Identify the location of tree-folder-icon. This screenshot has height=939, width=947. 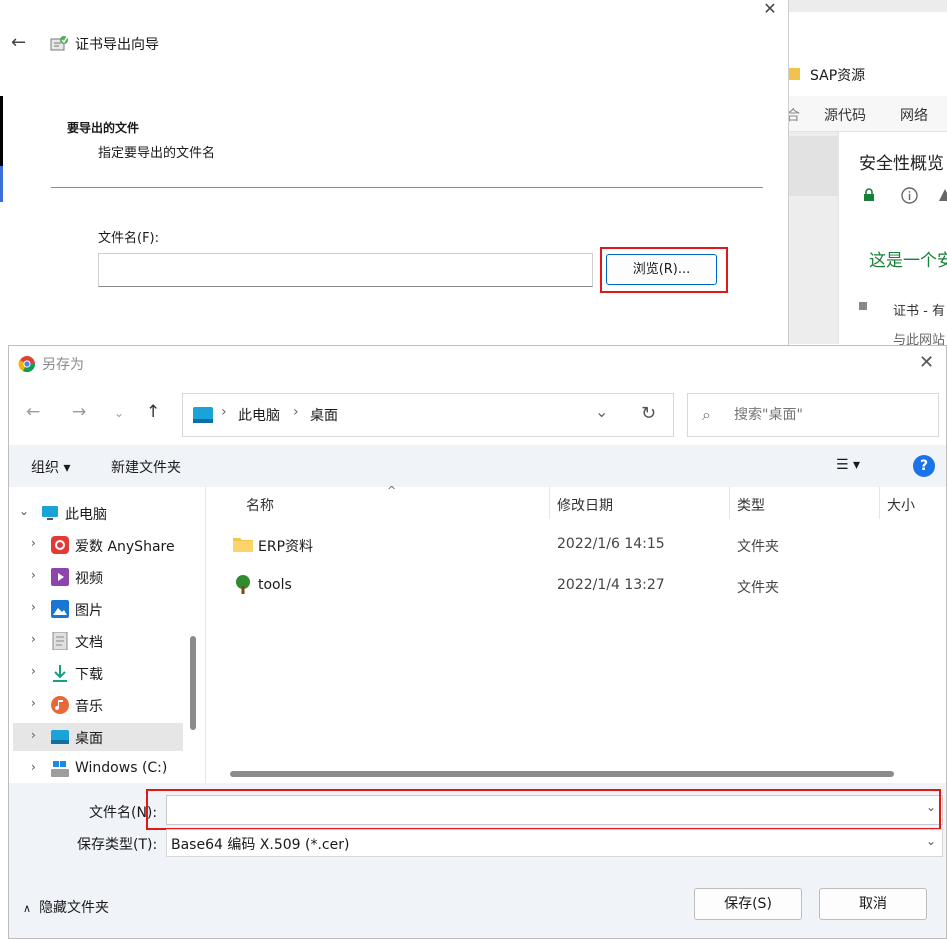
(243, 584).